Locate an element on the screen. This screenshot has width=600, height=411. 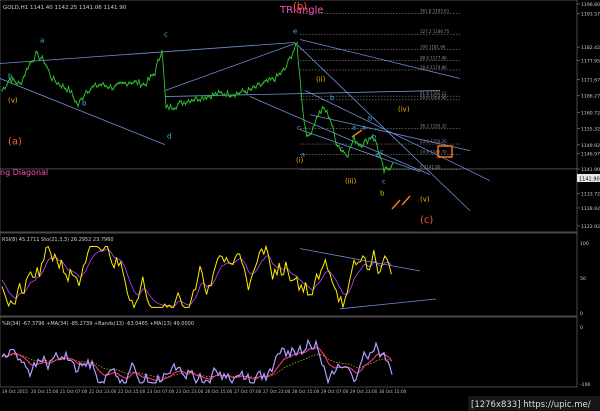
fib-label: 14.6 1146.70 is located at coordinates (433, 152).